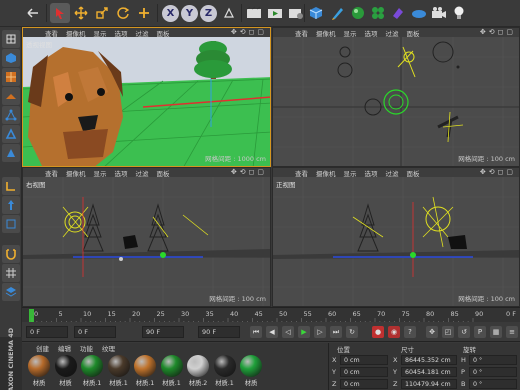  I want to click on polygons-mode-icon, so click(11, 153).